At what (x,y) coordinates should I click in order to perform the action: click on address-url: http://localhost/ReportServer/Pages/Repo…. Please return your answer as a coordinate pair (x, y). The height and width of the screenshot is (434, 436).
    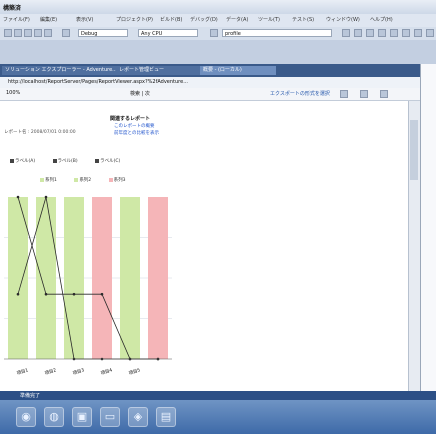
    Looking at the image, I should click on (98, 82).